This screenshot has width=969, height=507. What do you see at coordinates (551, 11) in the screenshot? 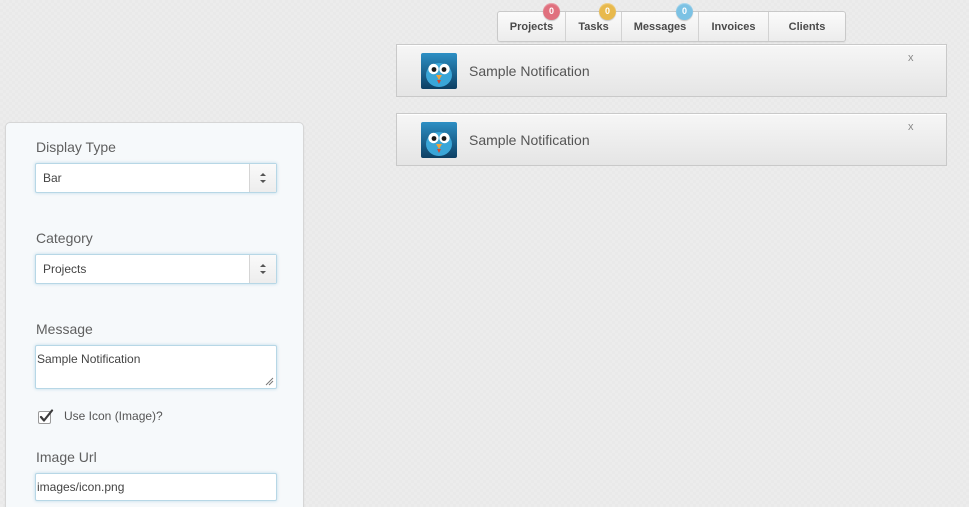
I see `projects-count-badge: 0` at bounding box center [551, 11].